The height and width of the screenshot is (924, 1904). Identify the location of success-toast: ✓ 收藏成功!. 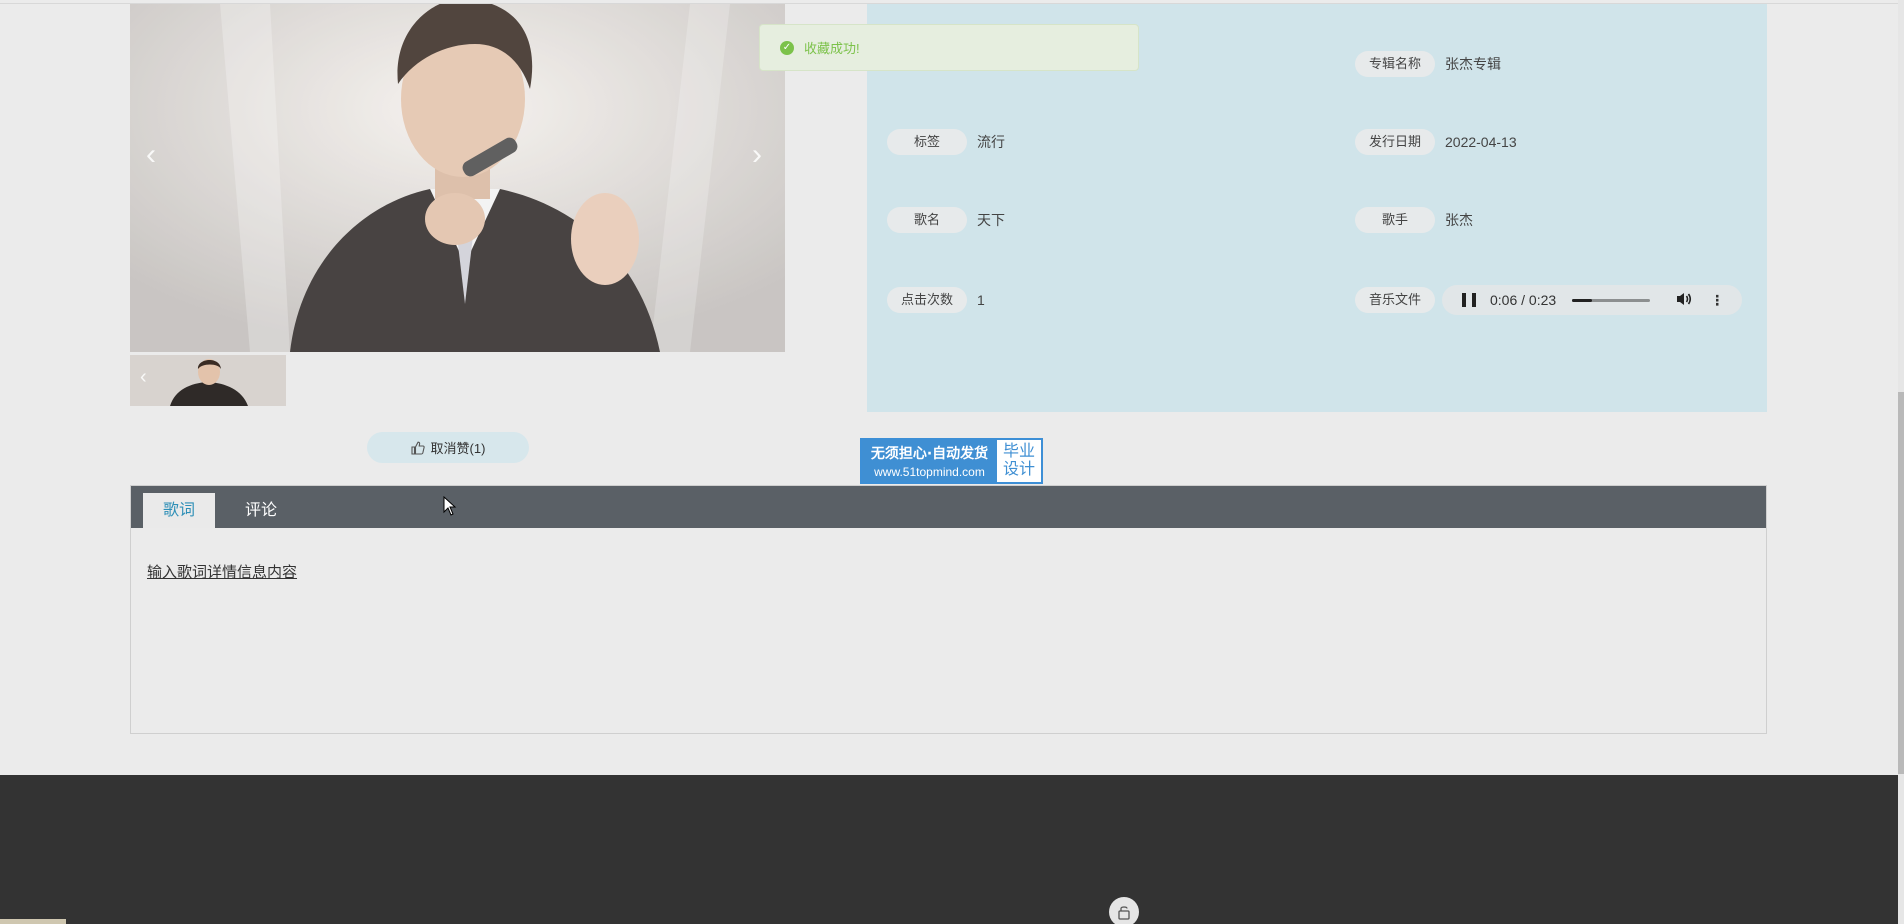
(949, 47).